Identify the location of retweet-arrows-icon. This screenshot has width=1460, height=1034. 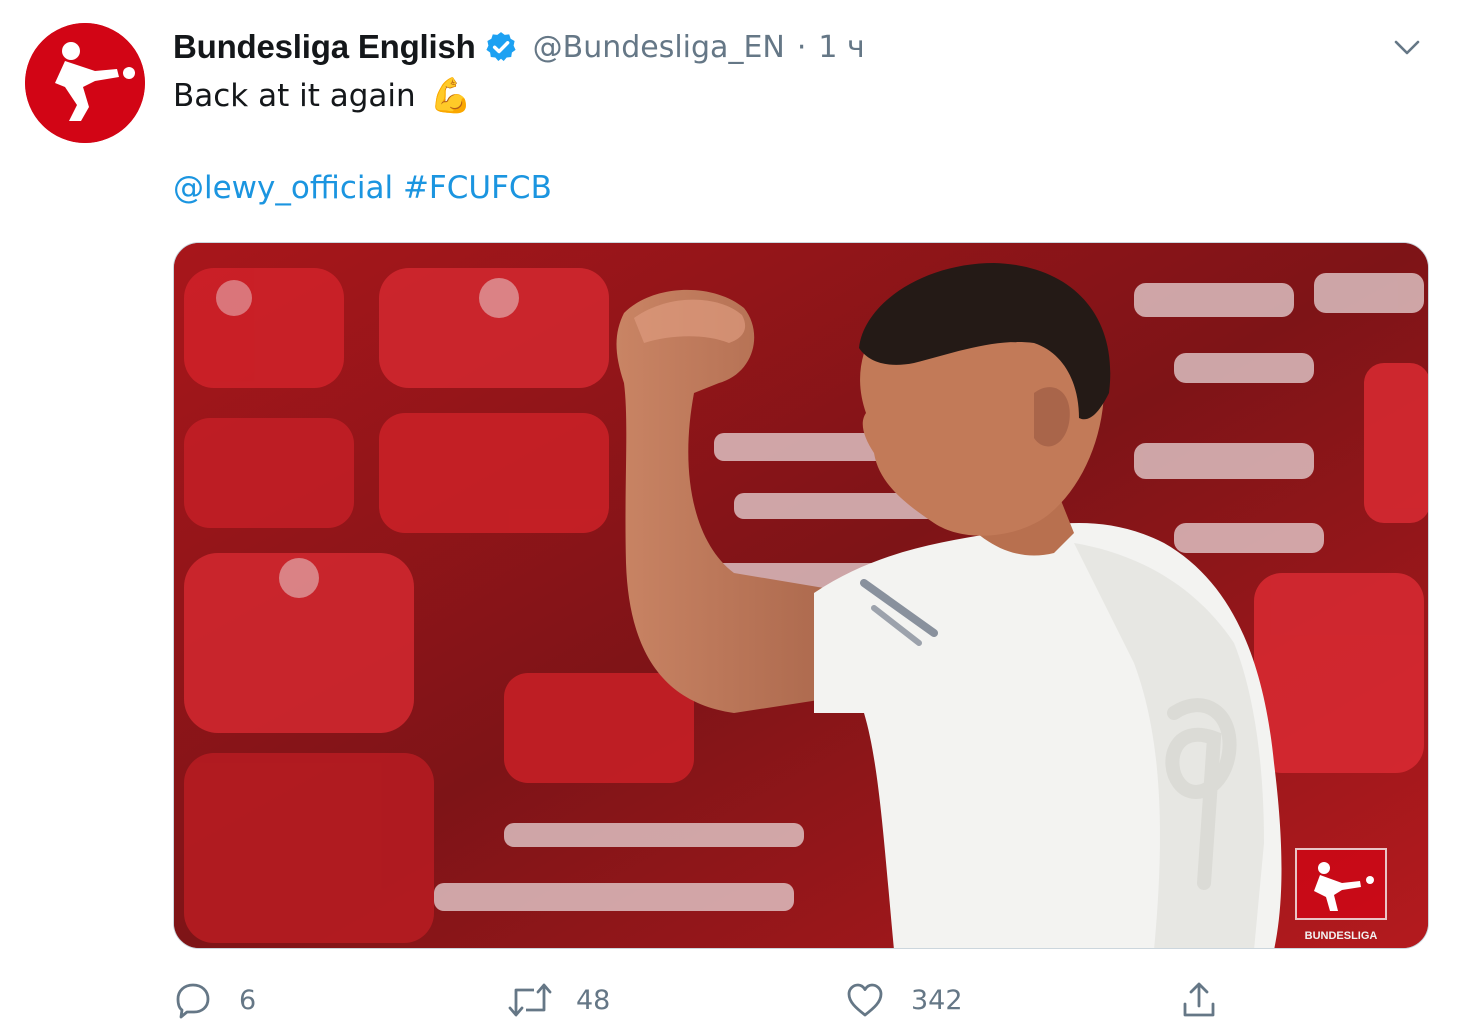
(530, 1000).